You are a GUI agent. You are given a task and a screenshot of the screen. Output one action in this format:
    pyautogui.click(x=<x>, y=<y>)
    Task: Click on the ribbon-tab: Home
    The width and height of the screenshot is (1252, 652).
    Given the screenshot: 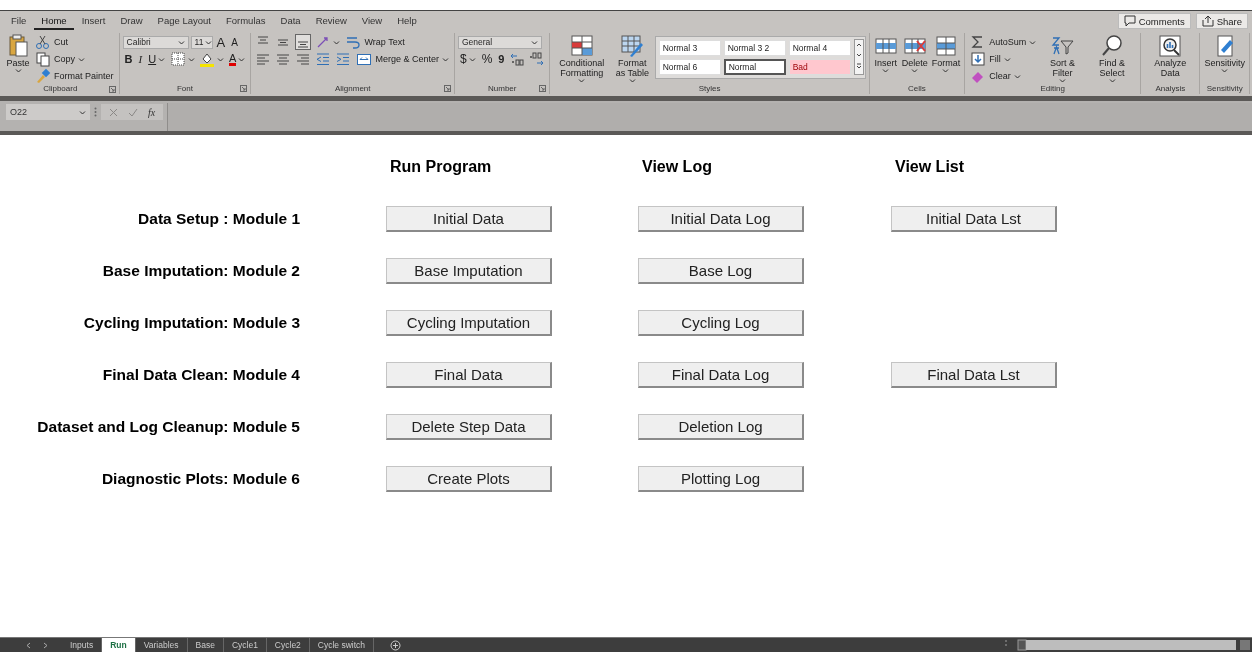 What is the action you would take?
    pyautogui.click(x=54, y=21)
    